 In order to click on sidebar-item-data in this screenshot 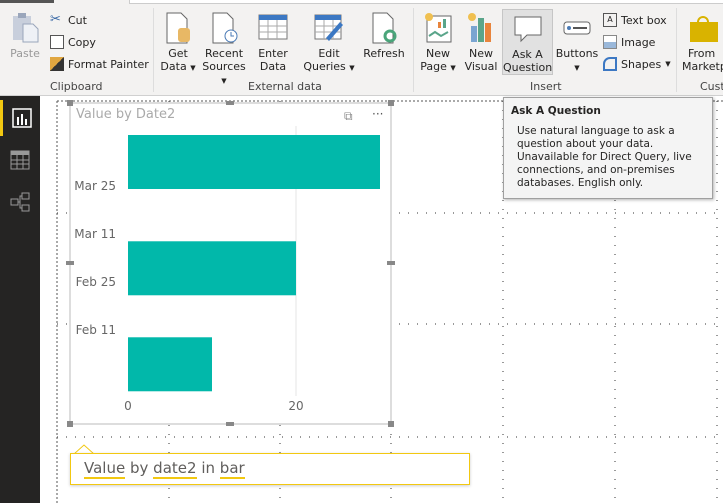, I will do `click(20, 160)`.